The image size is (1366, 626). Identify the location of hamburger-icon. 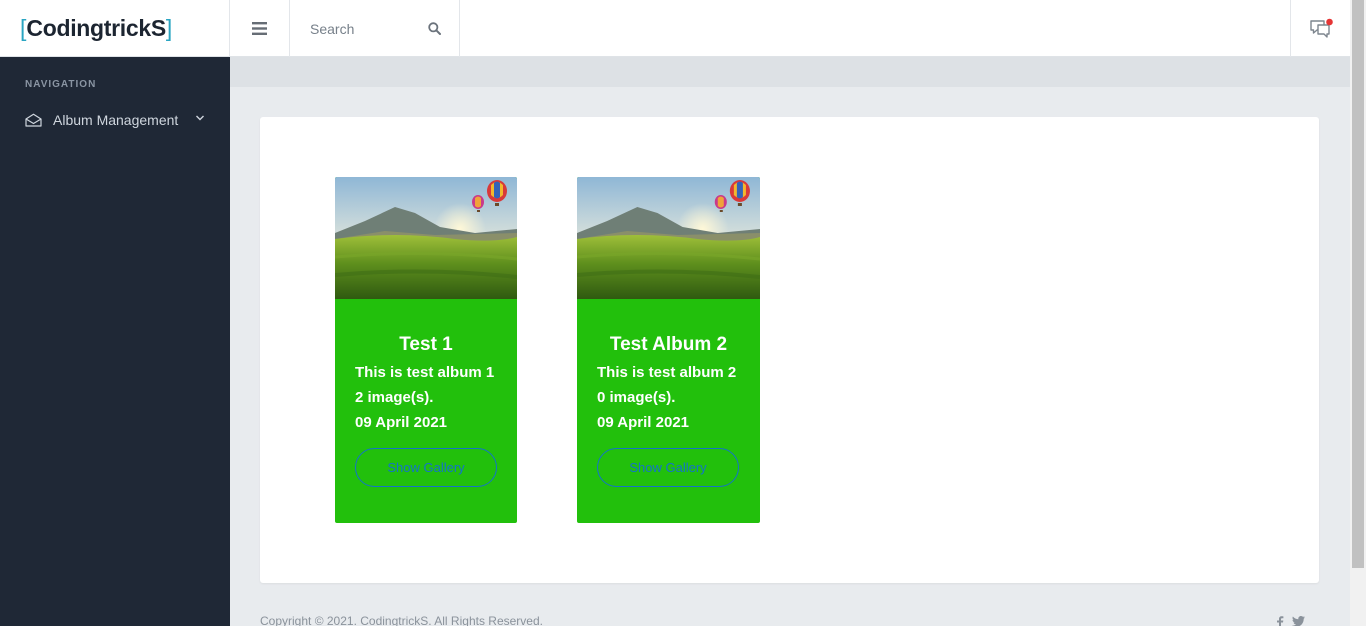
(259, 28).